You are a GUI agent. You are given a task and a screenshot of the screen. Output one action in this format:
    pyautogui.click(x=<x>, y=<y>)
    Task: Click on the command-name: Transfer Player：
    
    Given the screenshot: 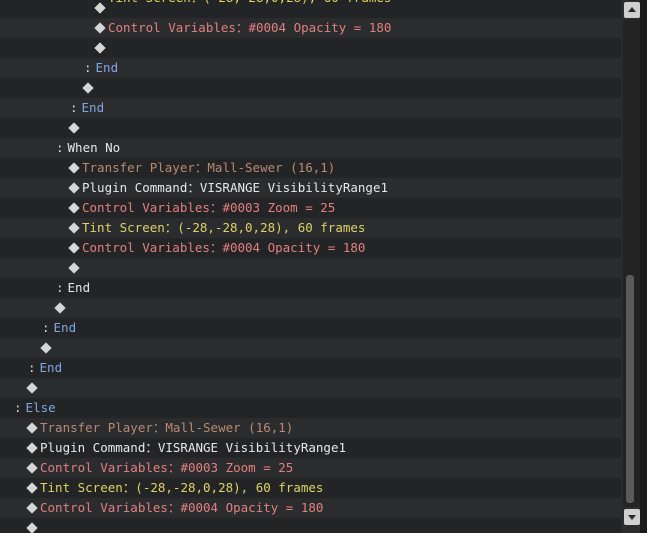 What is the action you would take?
    pyautogui.click(x=145, y=167)
    